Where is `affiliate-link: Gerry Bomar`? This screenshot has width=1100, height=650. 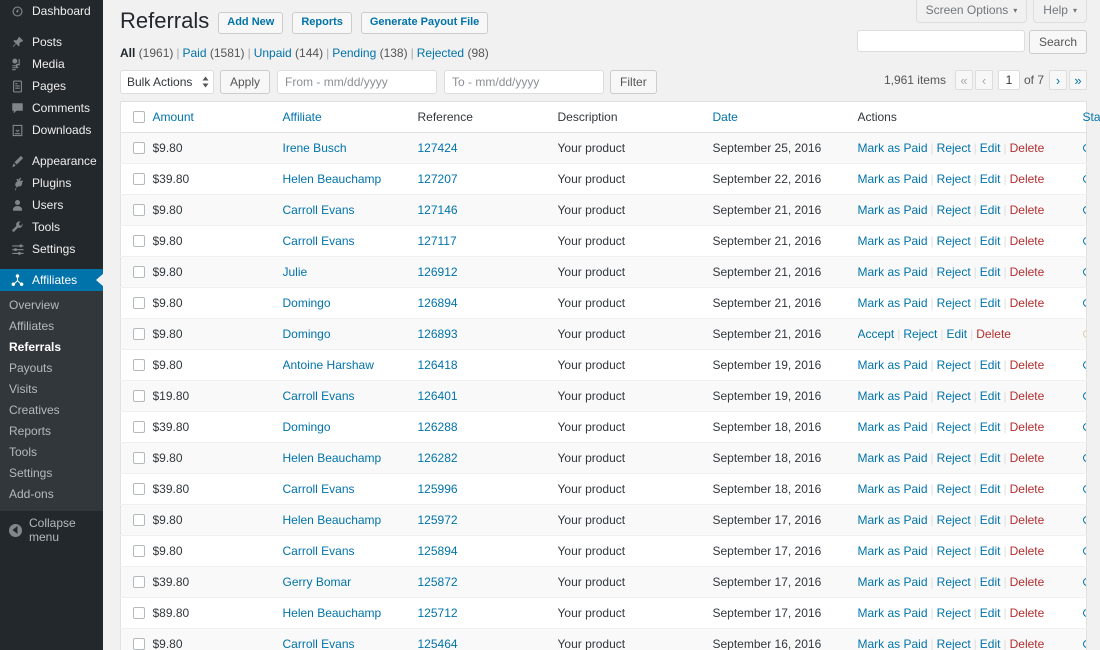 affiliate-link: Gerry Bomar is located at coordinates (317, 582).